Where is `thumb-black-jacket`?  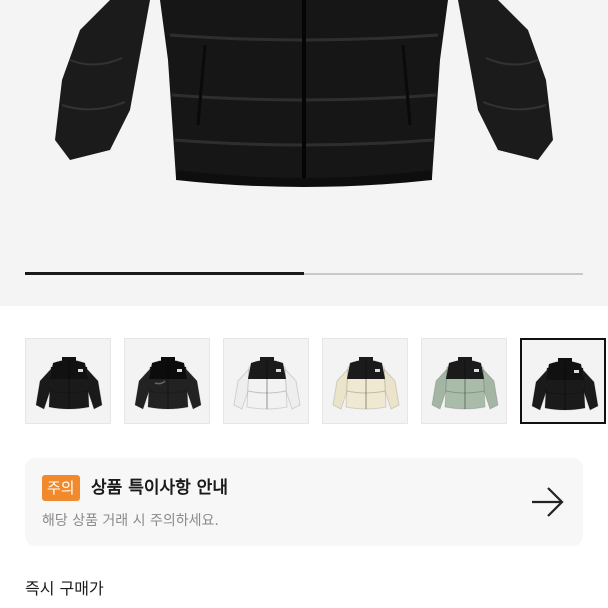
thumb-black-jacket is located at coordinates (68, 381).